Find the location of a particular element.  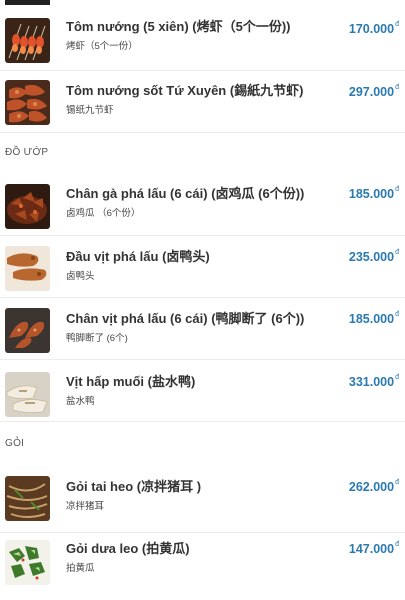

item-name: Chân gà phá lấu (6 cái) (卤鸡瓜 (6个份)) is located at coordinates (185, 193).